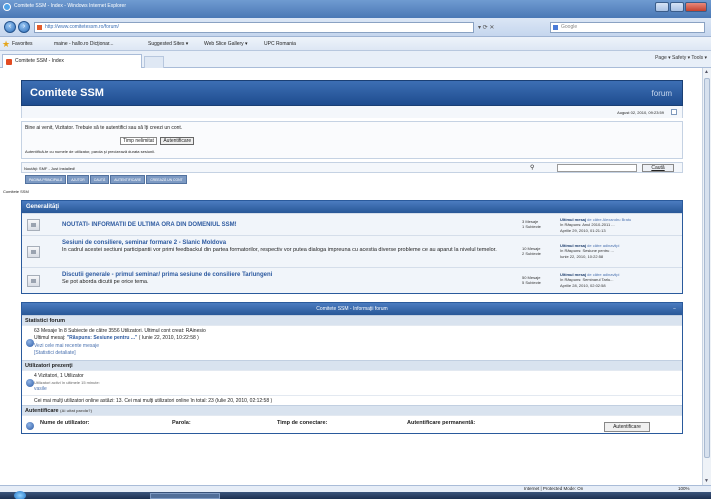 The image size is (711, 499). I want to click on last-post-author: de către Alexandru Bratu, so click(609, 219).